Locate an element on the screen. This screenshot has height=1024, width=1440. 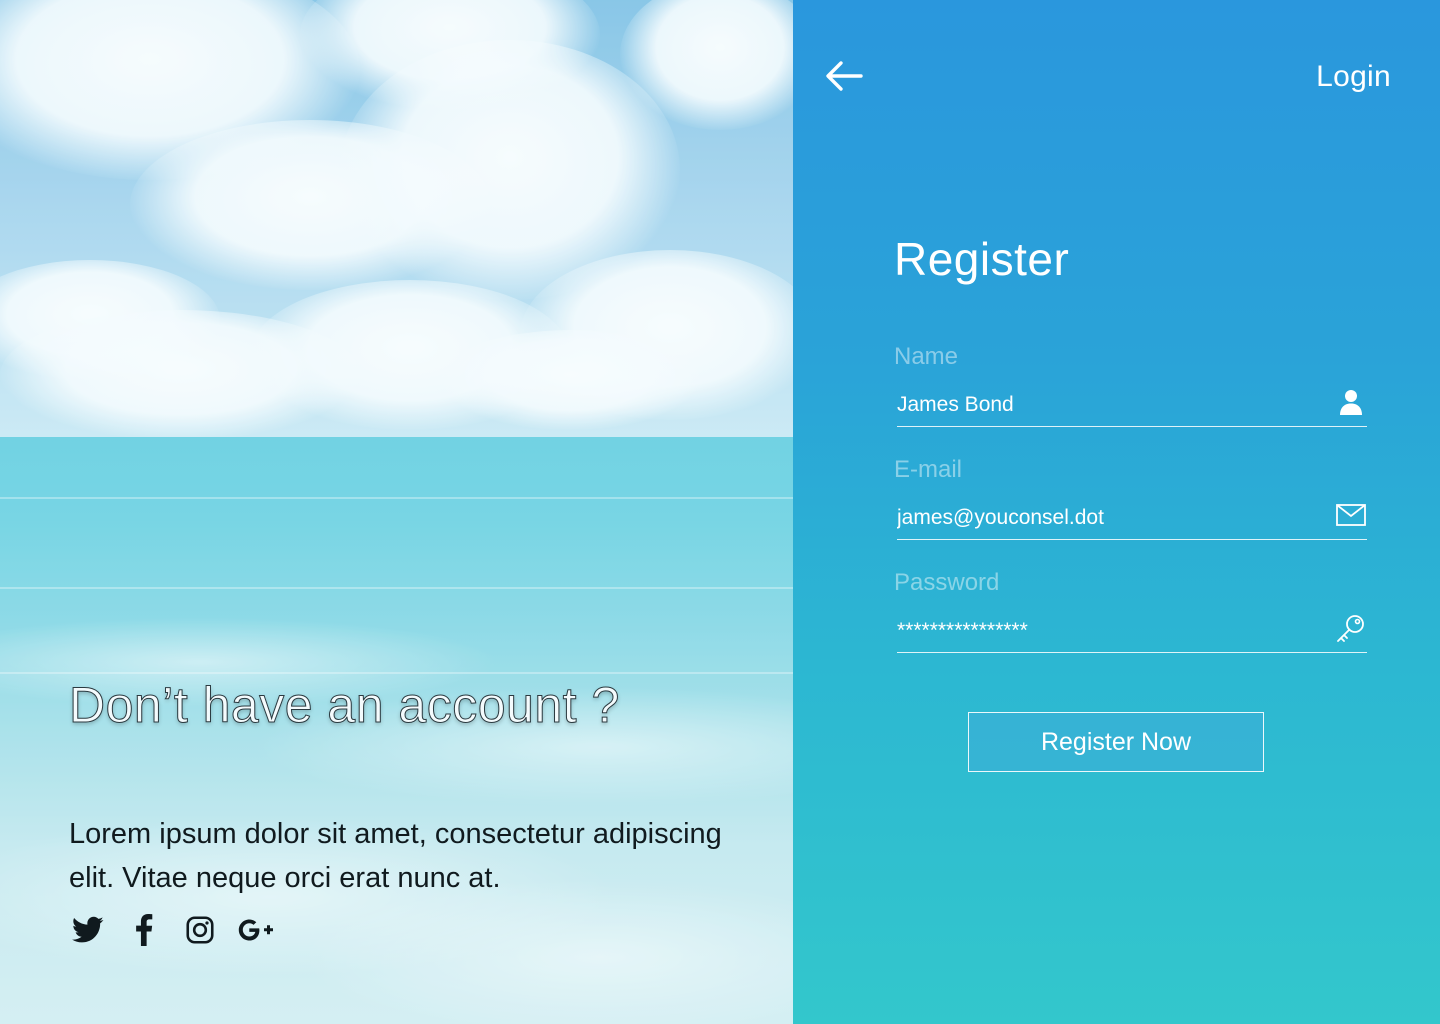
facebook-icon is located at coordinates (144, 930).